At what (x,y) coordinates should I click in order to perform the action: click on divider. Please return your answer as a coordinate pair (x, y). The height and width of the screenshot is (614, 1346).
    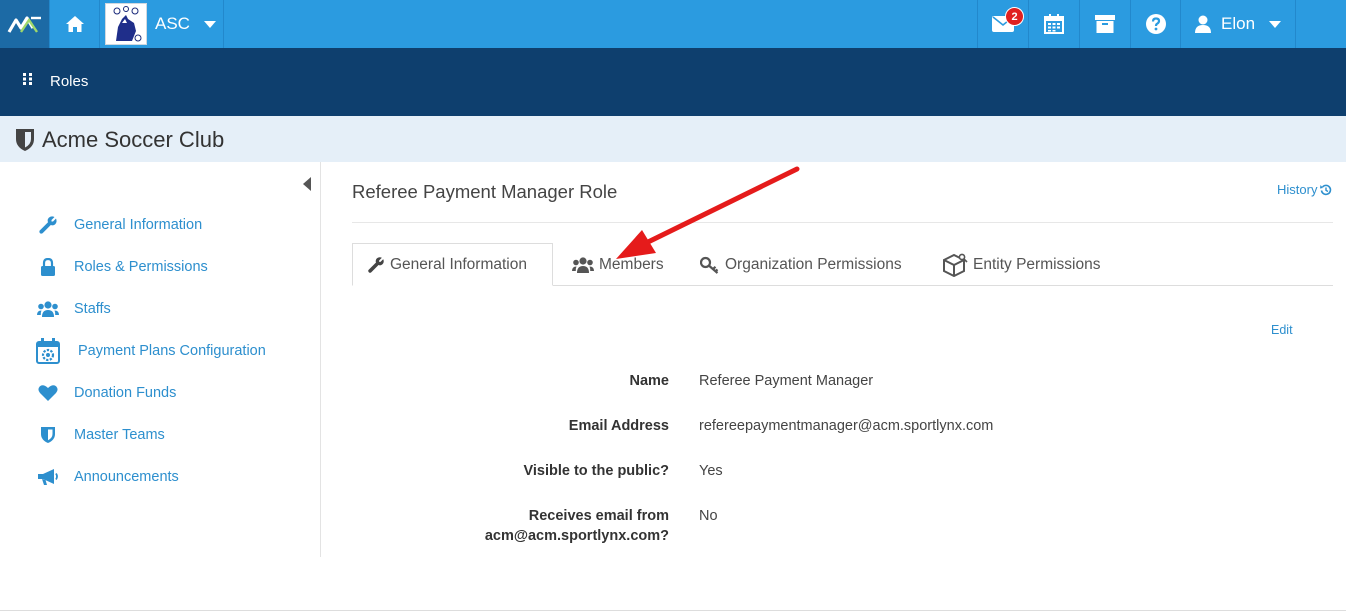
    Looking at the image, I should click on (842, 222).